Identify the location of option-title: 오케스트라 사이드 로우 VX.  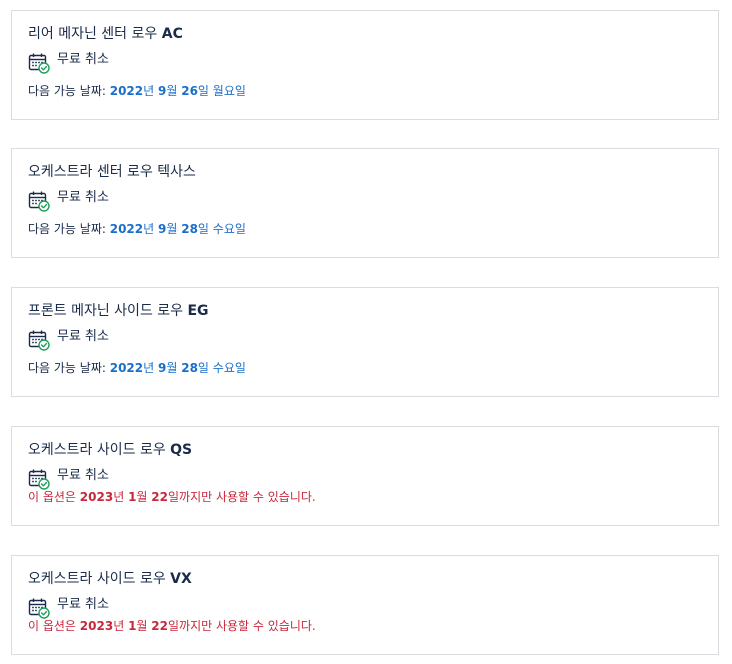
(110, 579).